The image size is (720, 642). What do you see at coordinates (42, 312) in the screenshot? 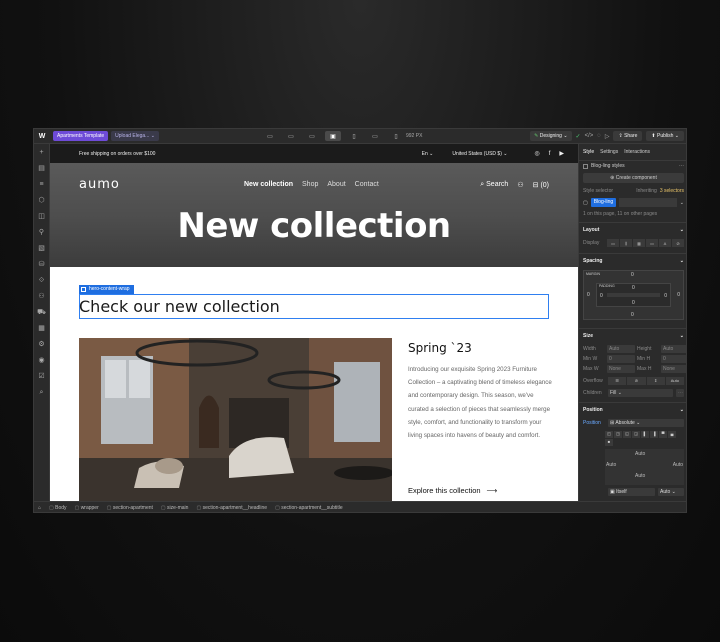
I see `ecommerce-icon: ⛟` at bounding box center [42, 312].